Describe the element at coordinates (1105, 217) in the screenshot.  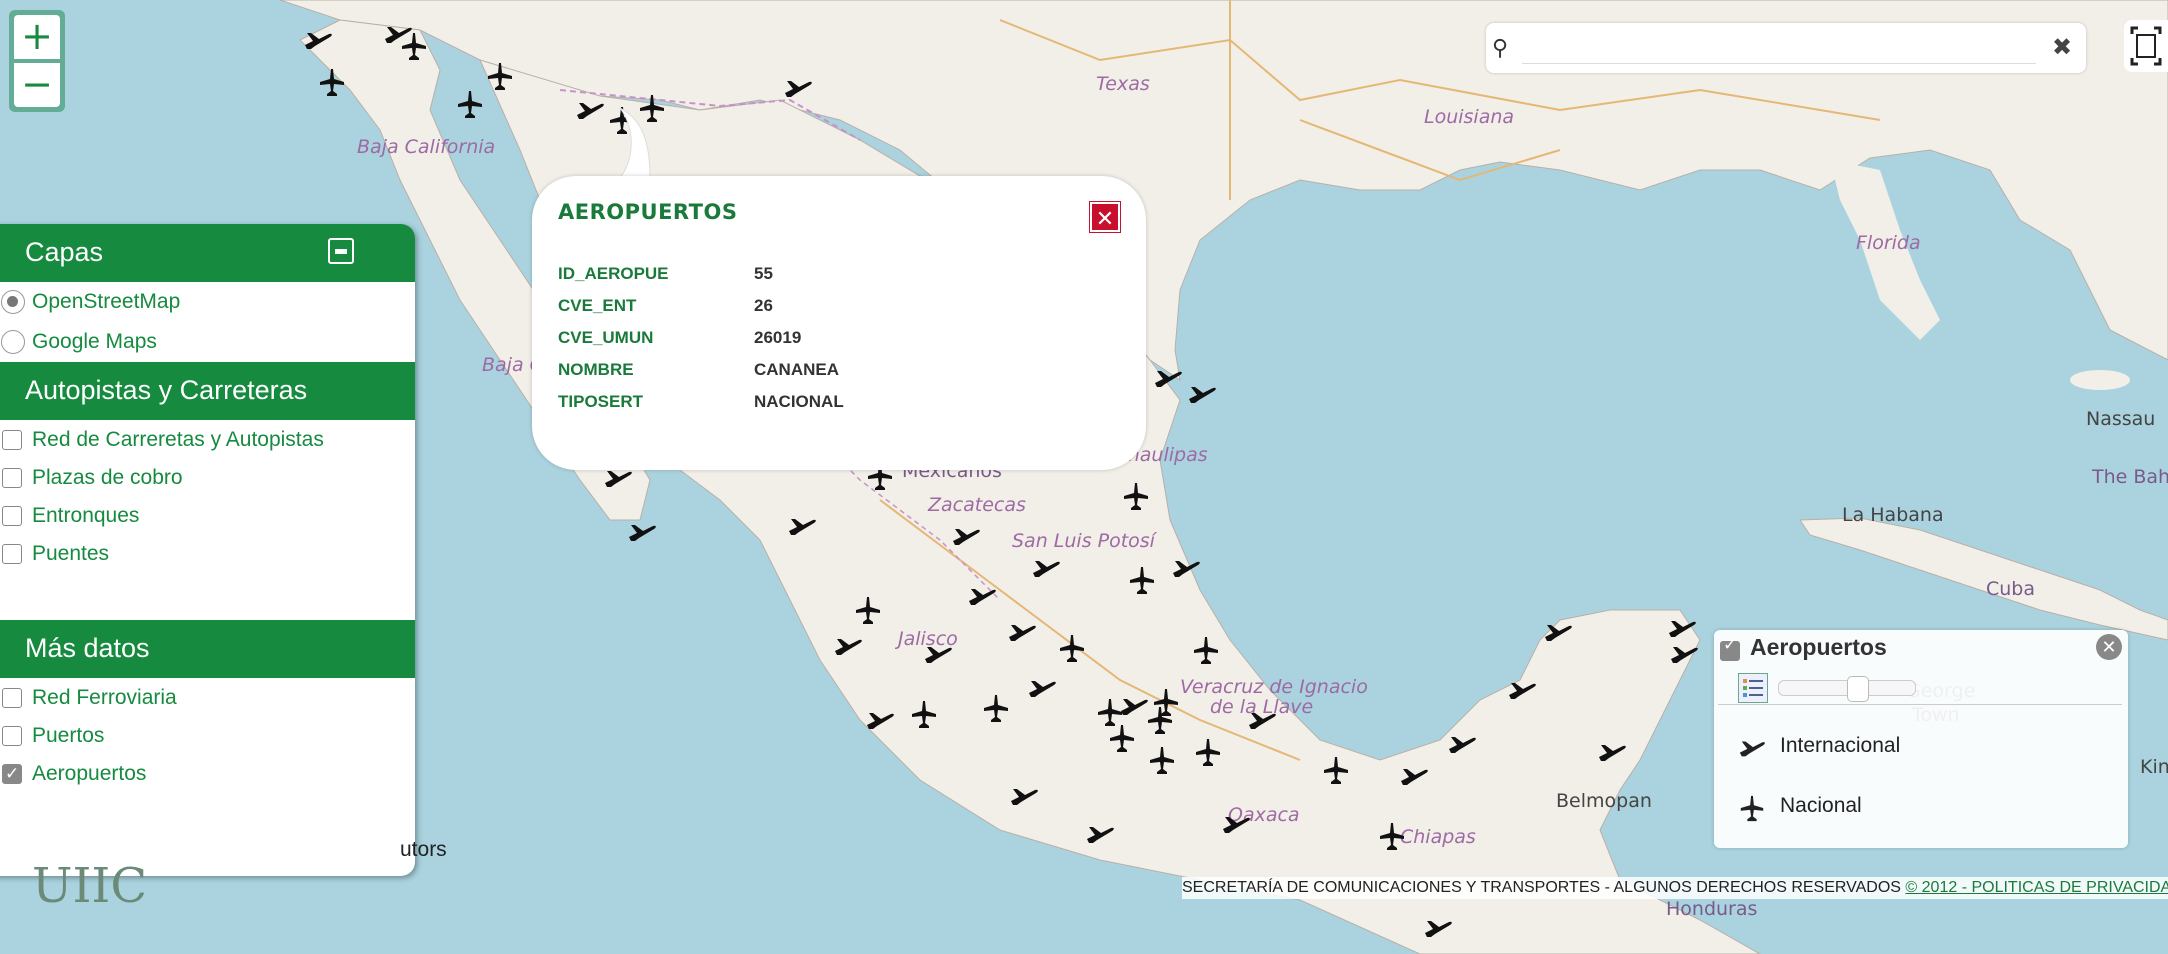
I see `popup-close-button: ✕` at that location.